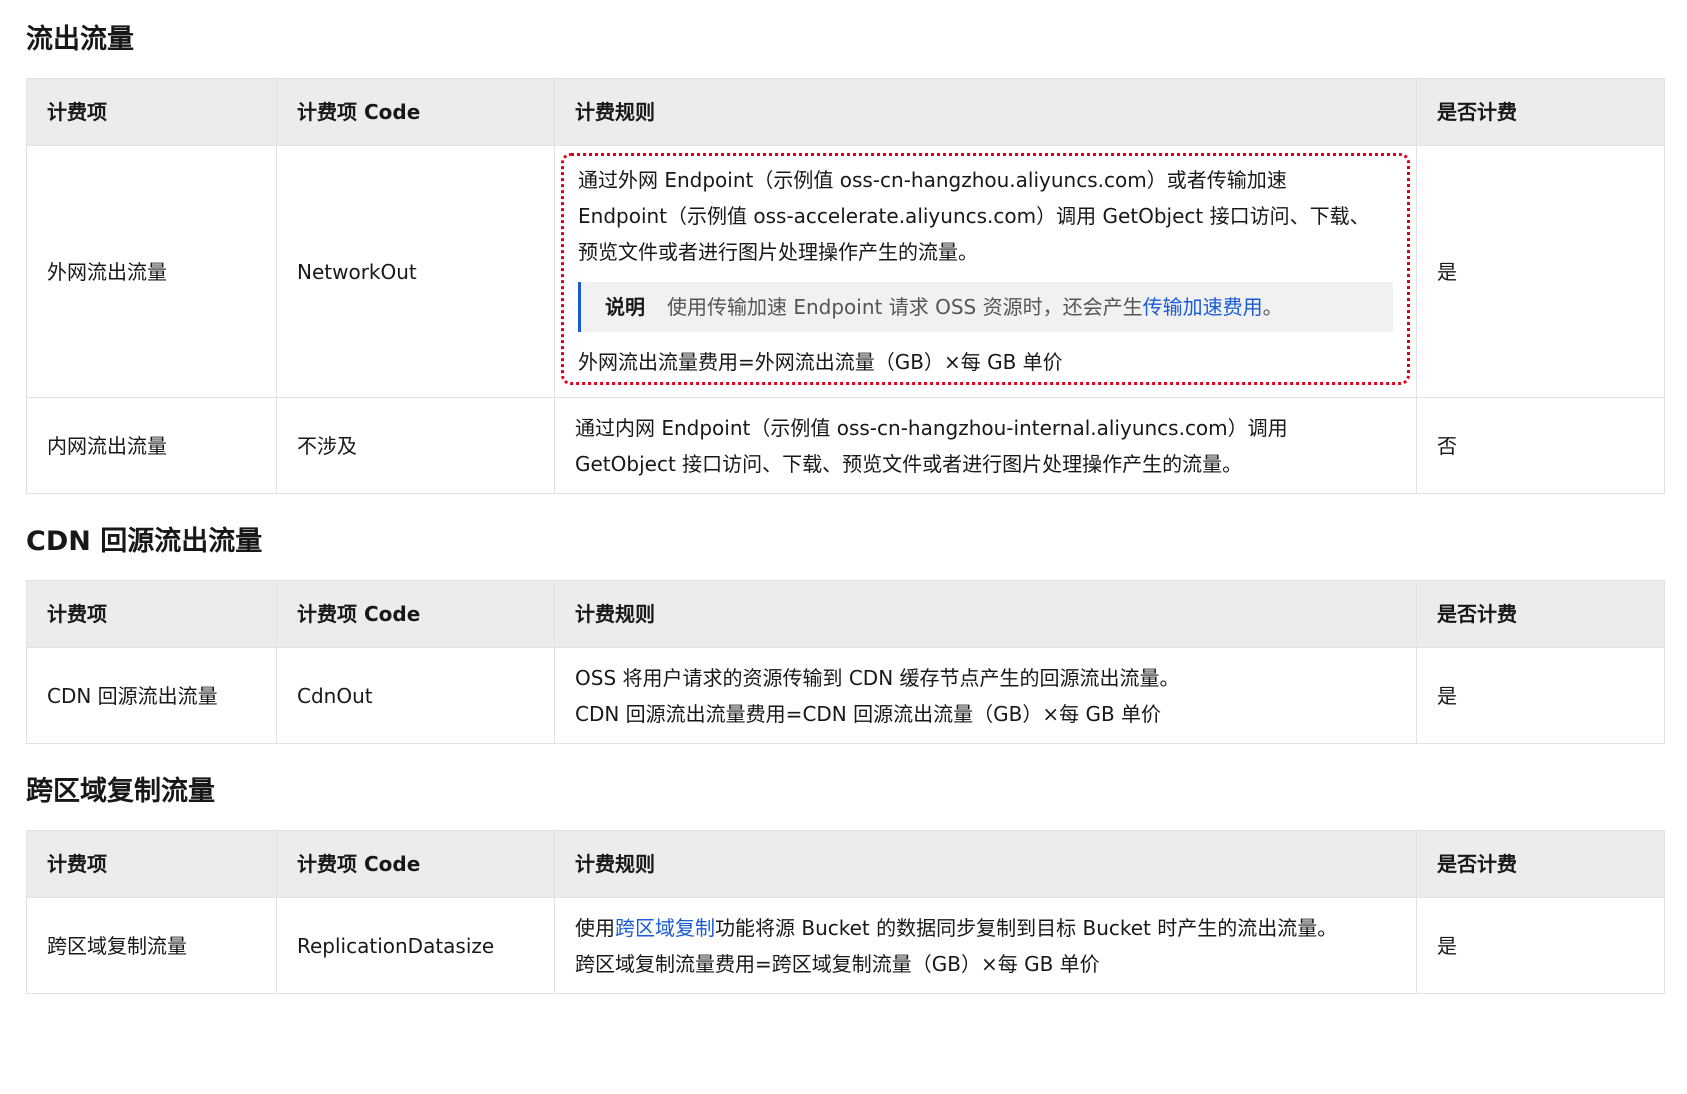  I want to click on rule-suffix: 功能将源 Bucket 的数据同步复制到目标 Bucket 时产生的流出流量。, so click(1026, 927).